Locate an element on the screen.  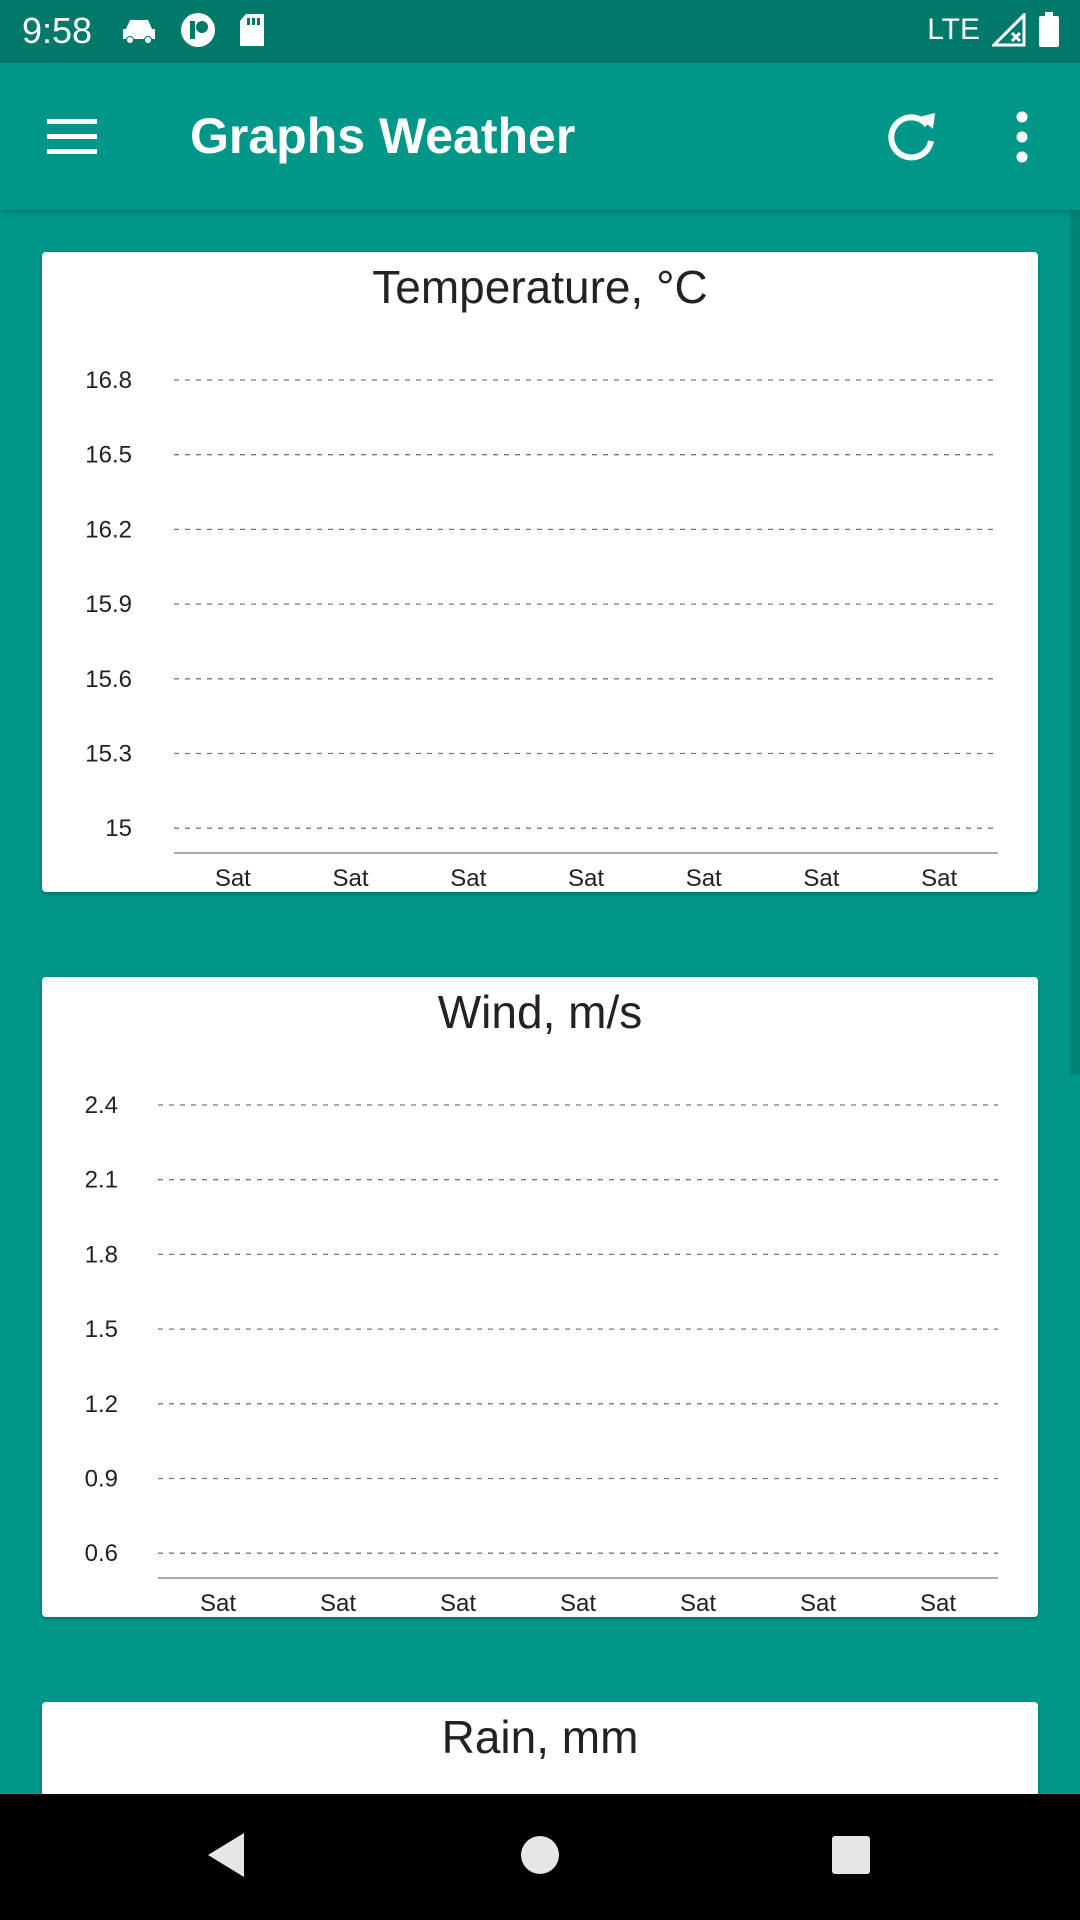
app-title: Graphs Weather is located at coordinates (383, 136).